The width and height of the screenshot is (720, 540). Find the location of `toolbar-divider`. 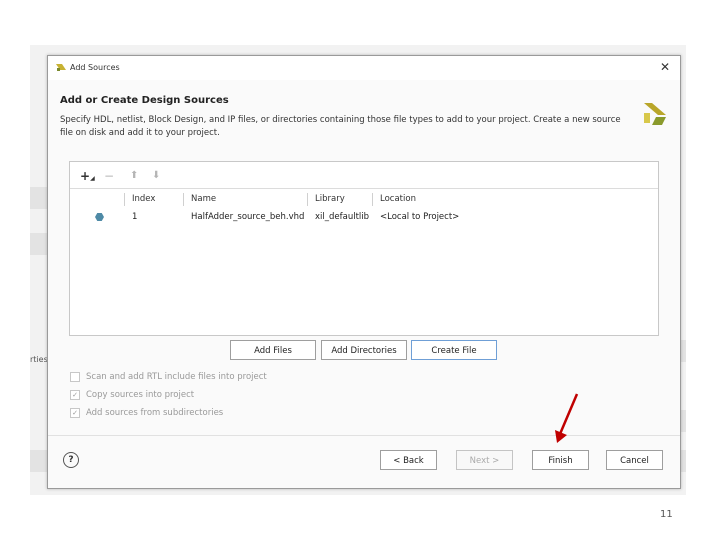

toolbar-divider is located at coordinates (364, 188).